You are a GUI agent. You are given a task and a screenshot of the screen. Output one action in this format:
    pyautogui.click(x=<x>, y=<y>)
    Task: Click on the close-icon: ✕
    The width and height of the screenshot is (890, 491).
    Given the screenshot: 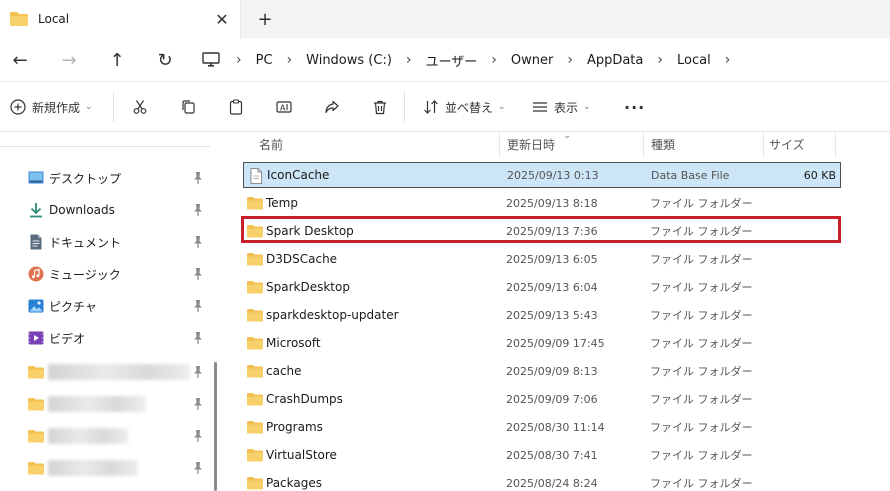 What is the action you would take?
    pyautogui.click(x=222, y=19)
    